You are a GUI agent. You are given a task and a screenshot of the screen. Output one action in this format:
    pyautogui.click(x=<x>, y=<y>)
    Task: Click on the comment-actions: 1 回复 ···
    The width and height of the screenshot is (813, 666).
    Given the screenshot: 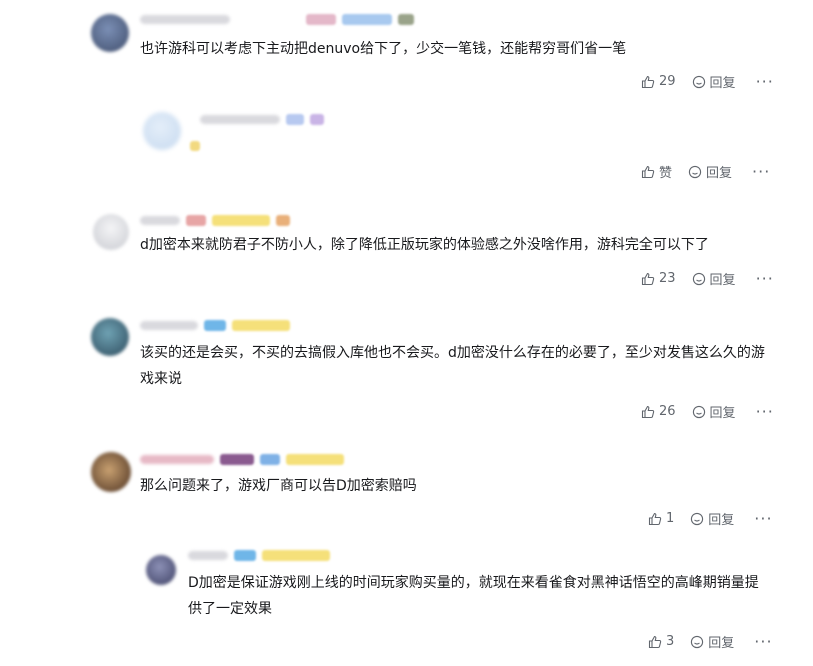 What is the action you would take?
    pyautogui.click(x=710, y=518)
    